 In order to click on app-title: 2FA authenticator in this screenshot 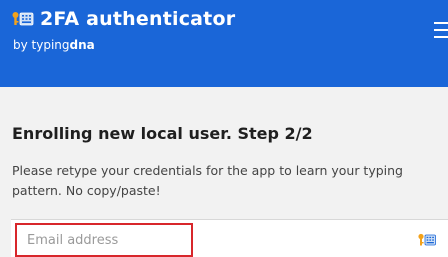, I will do `click(138, 19)`.